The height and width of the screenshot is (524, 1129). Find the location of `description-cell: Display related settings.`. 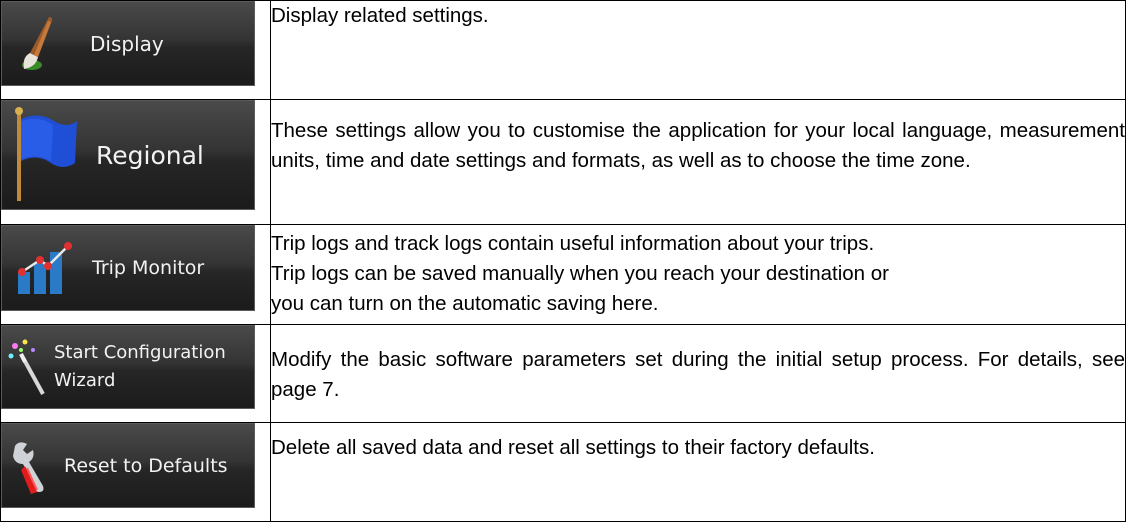

description-cell: Display related settings. is located at coordinates (698, 50).